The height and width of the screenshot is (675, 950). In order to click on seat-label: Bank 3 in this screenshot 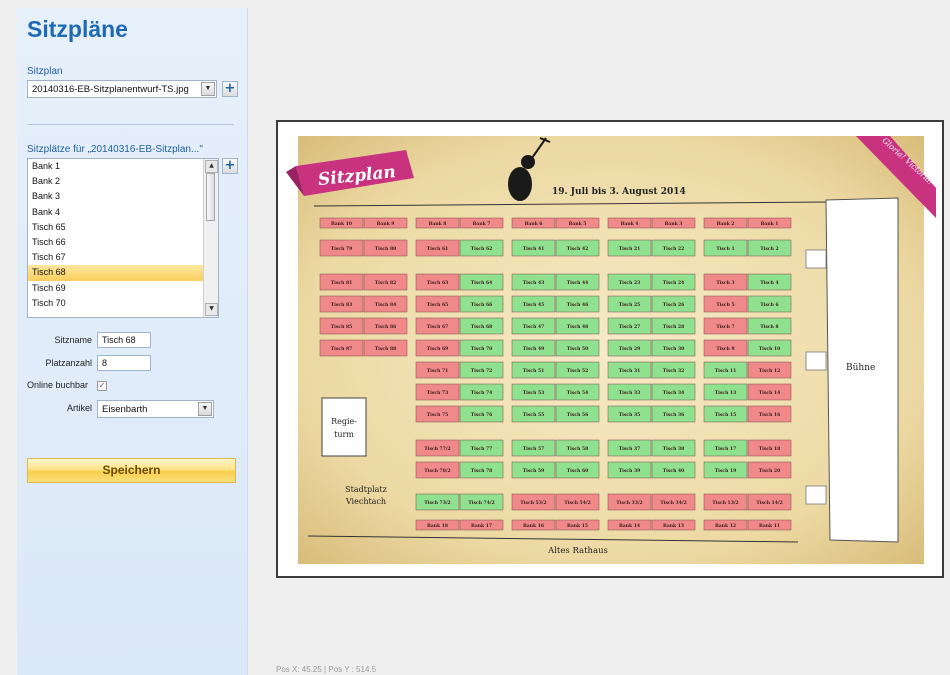, I will do `click(674, 224)`.